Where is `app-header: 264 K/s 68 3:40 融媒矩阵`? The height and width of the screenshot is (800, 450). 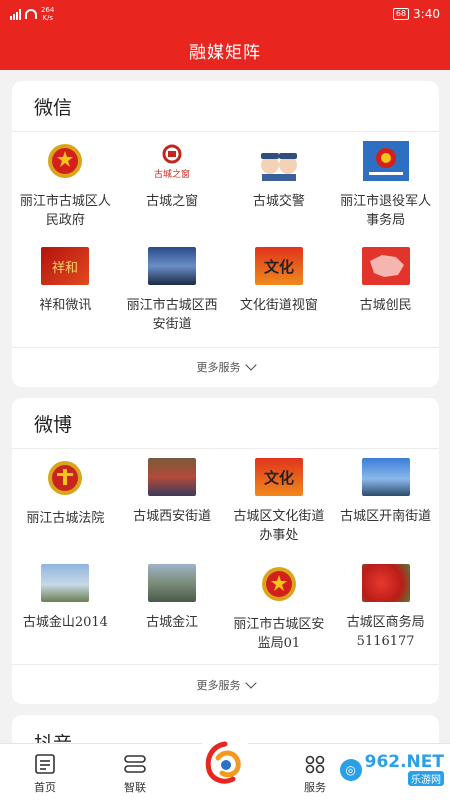 app-header: 264 K/s 68 3:40 融媒矩阵 is located at coordinates (225, 35).